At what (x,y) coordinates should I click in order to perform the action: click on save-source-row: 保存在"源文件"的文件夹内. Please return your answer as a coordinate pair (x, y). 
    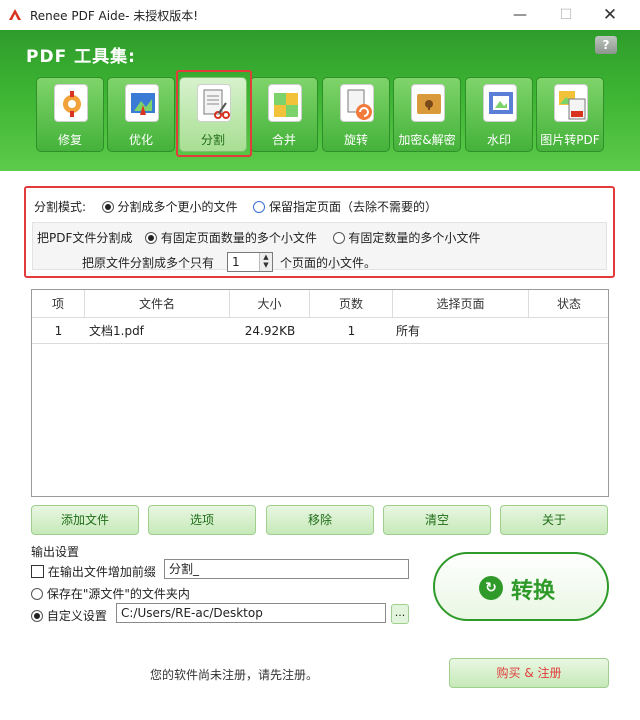
    Looking at the image, I should click on (110, 593).